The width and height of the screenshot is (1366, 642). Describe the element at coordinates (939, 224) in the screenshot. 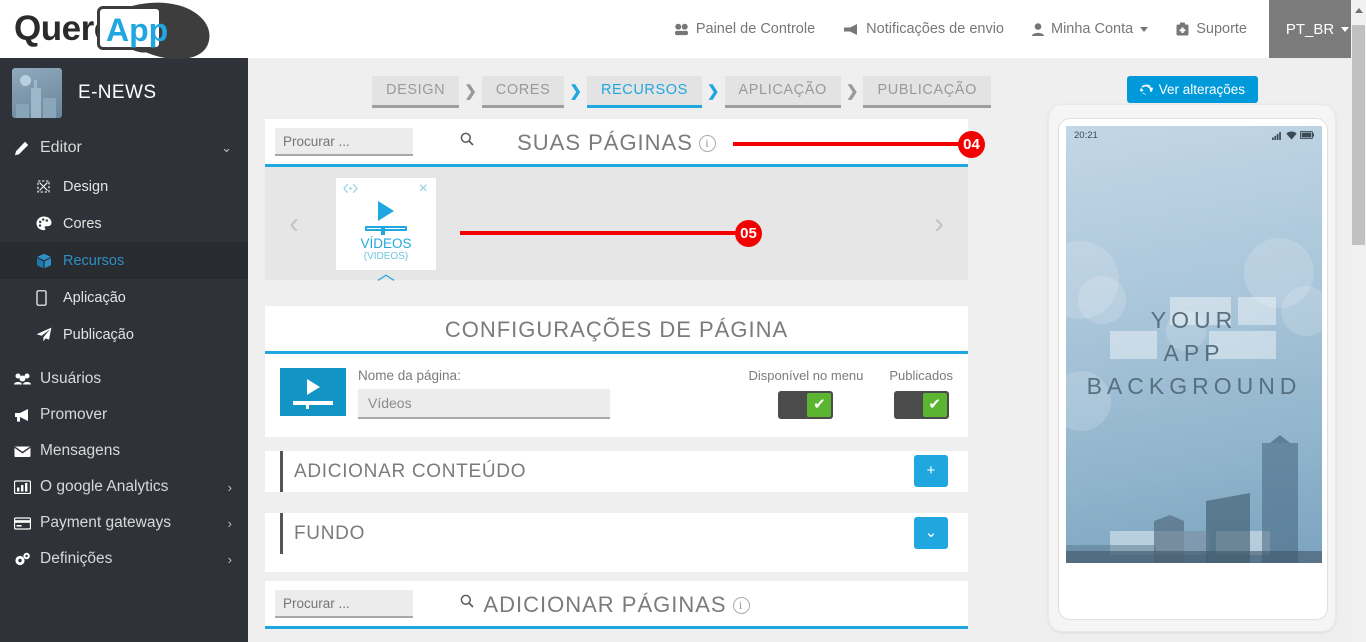

I see `carousel-next-button: ›` at that location.